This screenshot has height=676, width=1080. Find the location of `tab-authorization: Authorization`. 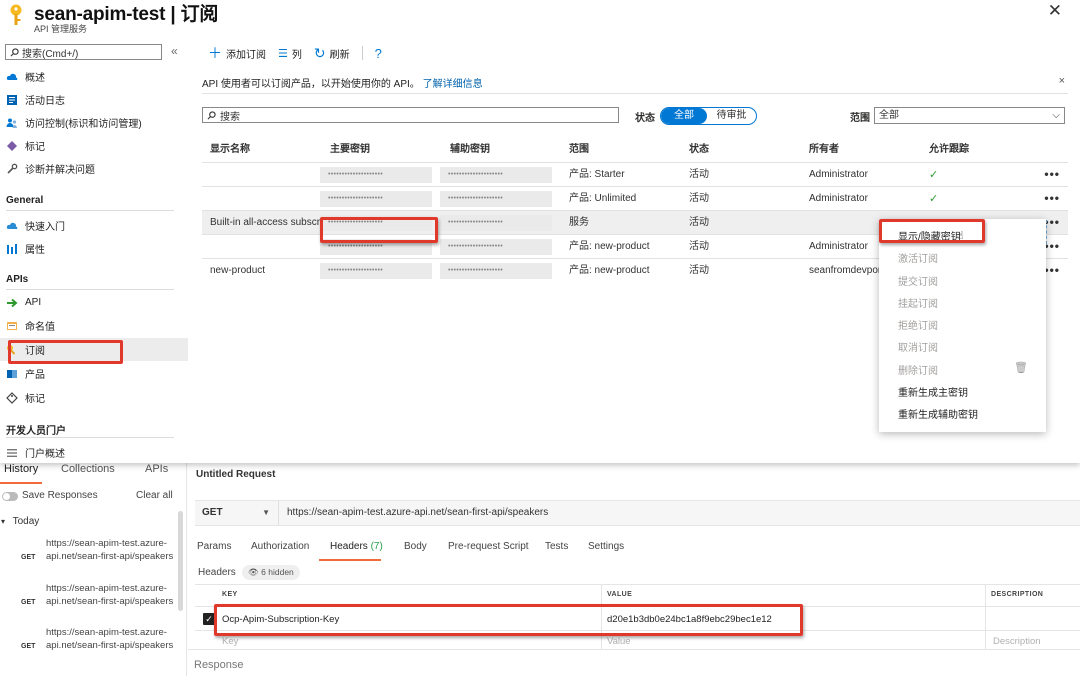

tab-authorization: Authorization is located at coordinates (280, 546).